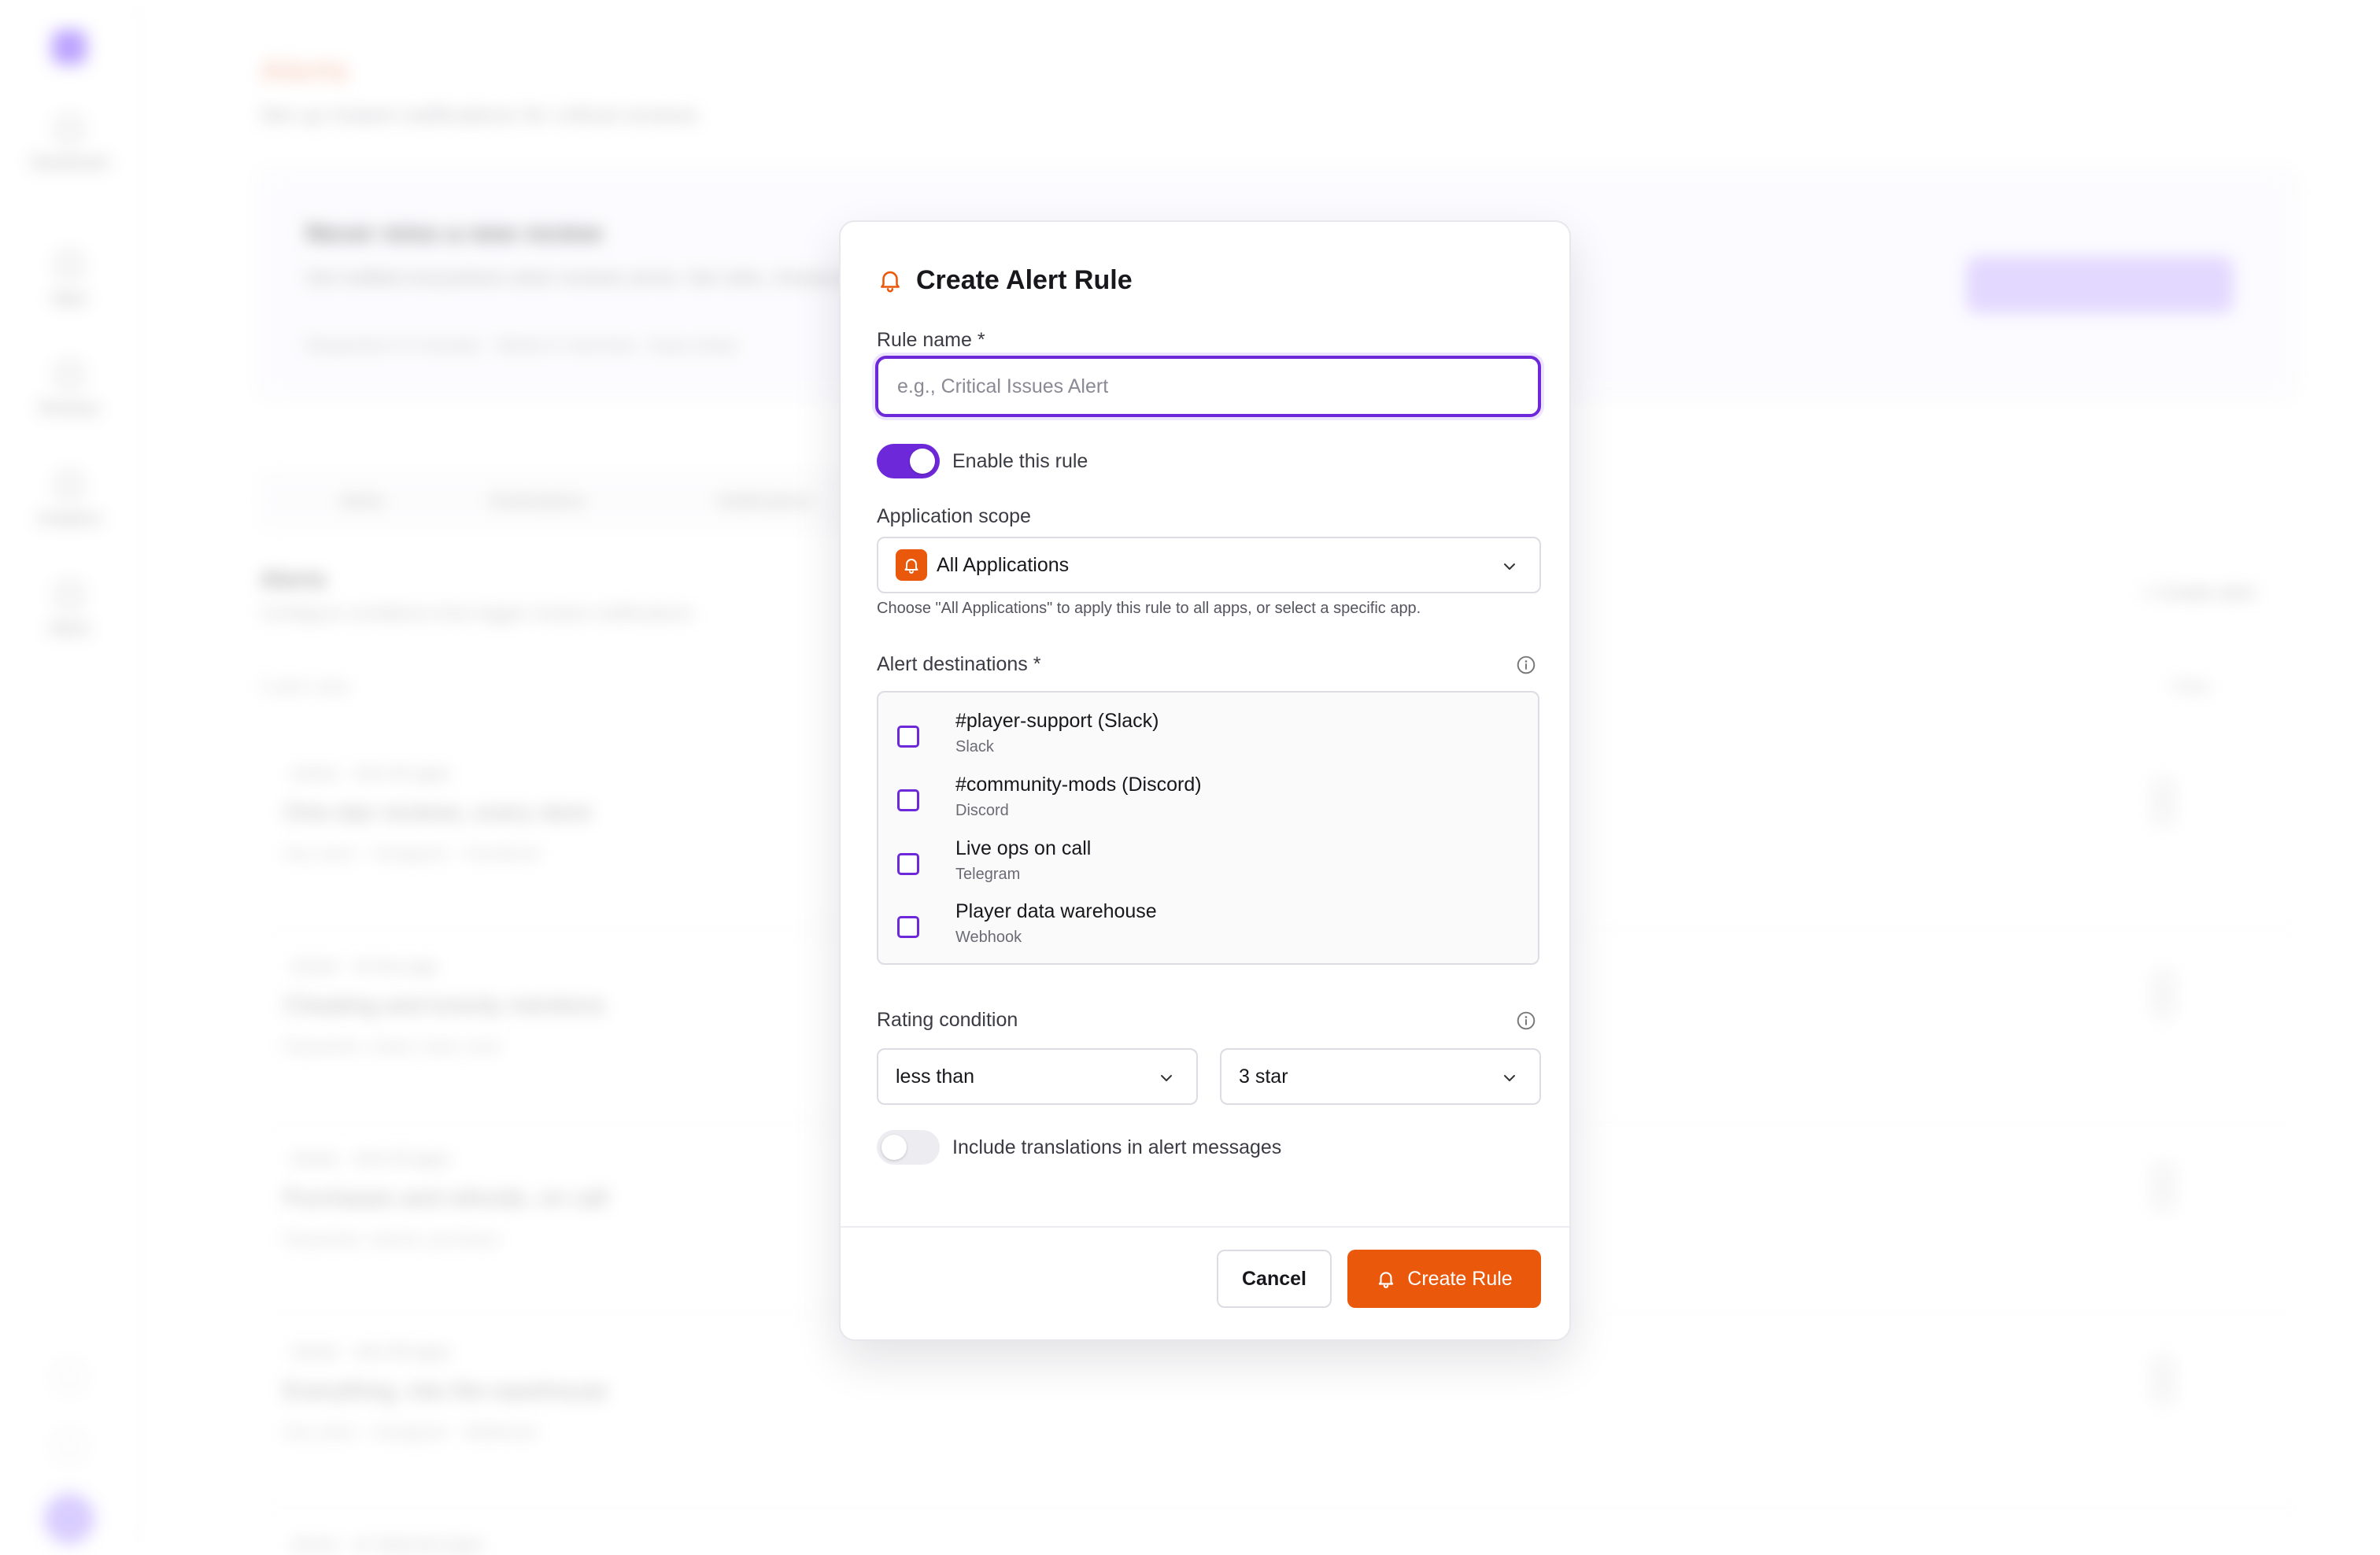 The height and width of the screenshot is (1555, 2380). I want to click on row-tags: Any store · Instagram · Webhook, so click(410, 1432).